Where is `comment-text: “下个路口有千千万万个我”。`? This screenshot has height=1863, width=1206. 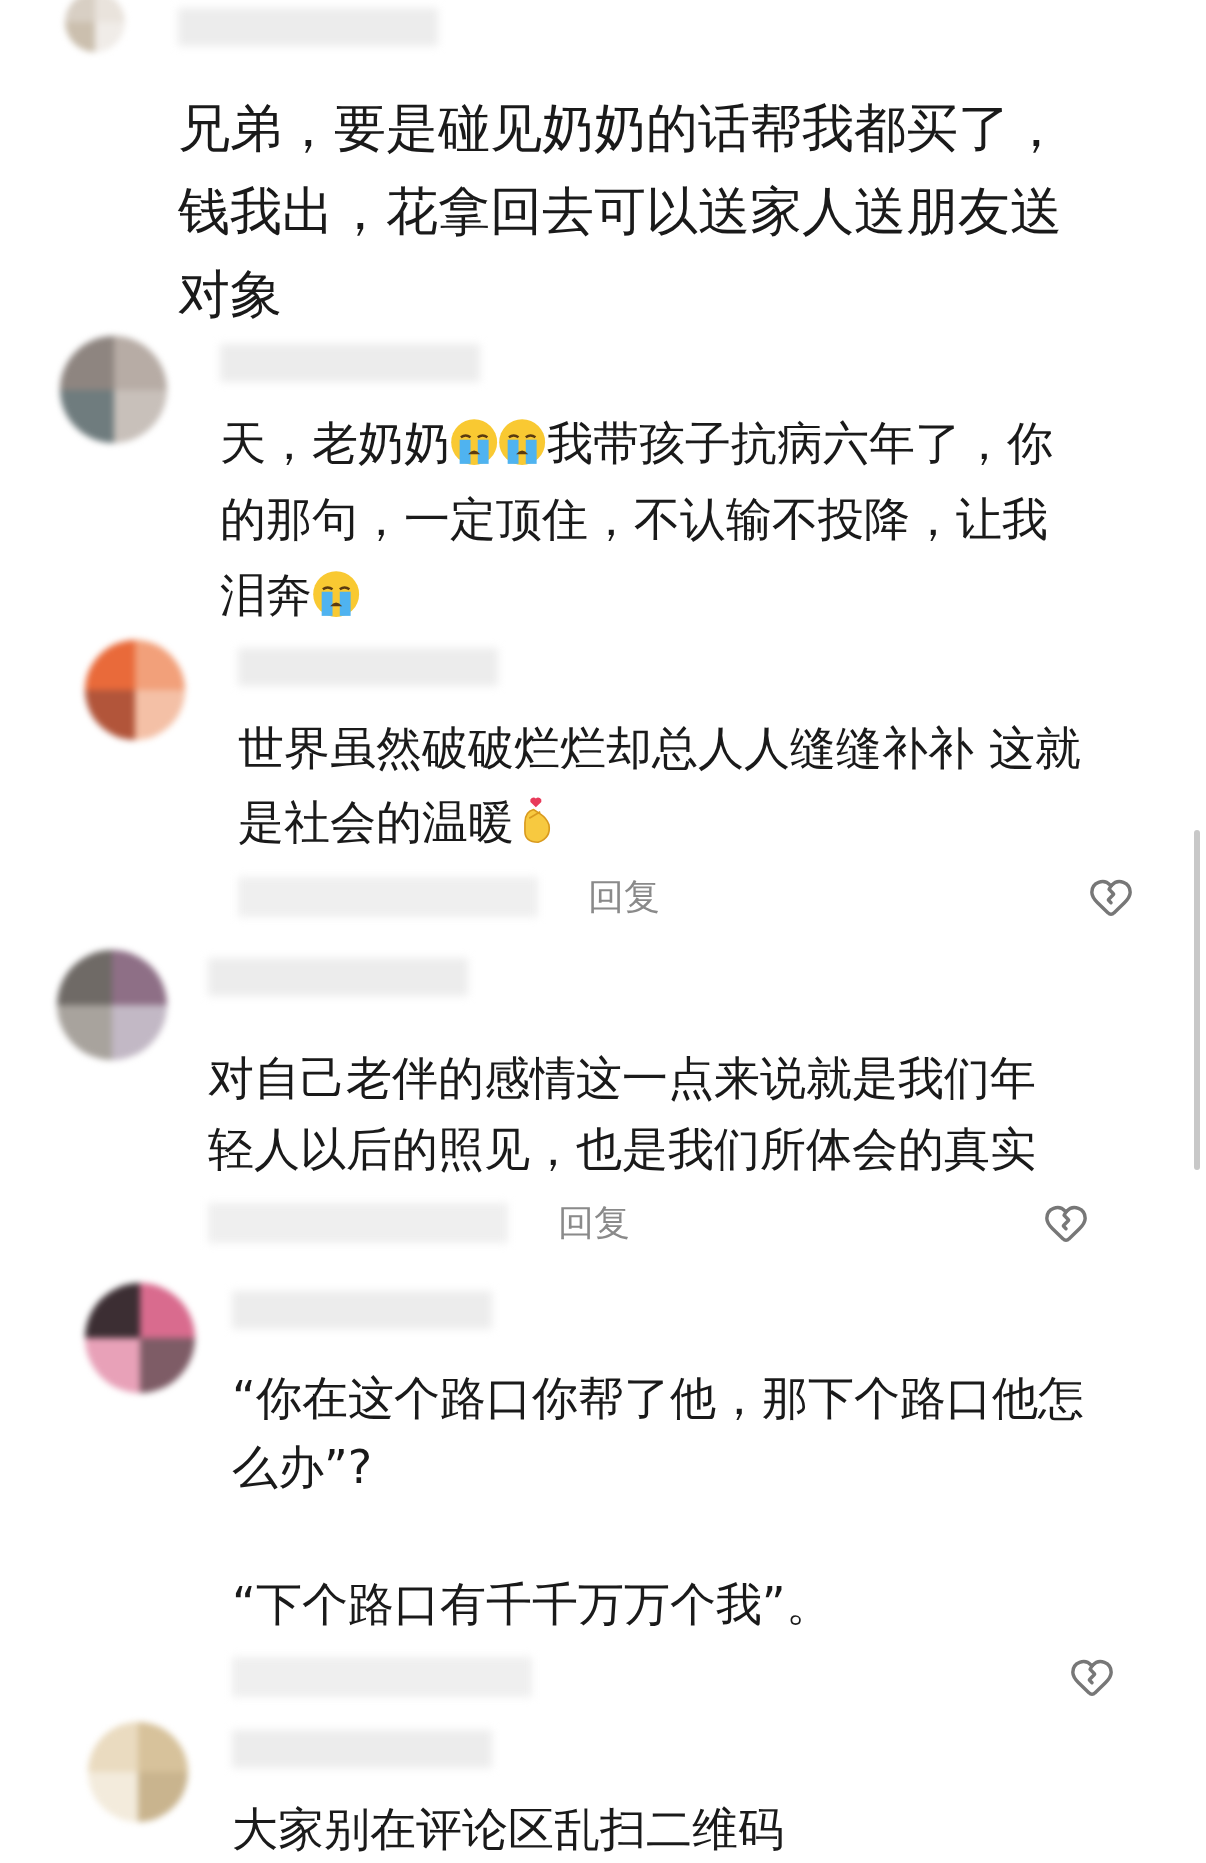 comment-text: “下个路口有千千万万个我”。 is located at coordinates (532, 1604).